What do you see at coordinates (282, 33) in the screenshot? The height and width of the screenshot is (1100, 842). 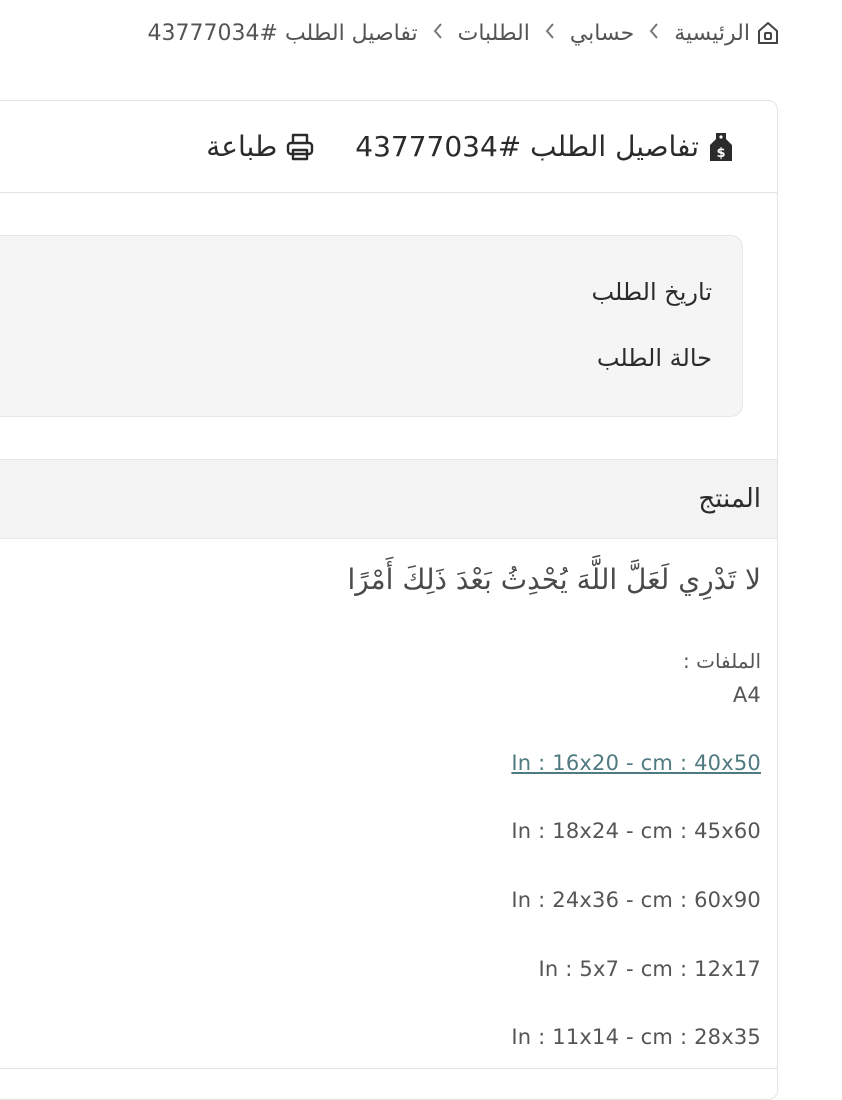 I see `breadcrumb-current: تفاصيل الطلب #43777034` at bounding box center [282, 33].